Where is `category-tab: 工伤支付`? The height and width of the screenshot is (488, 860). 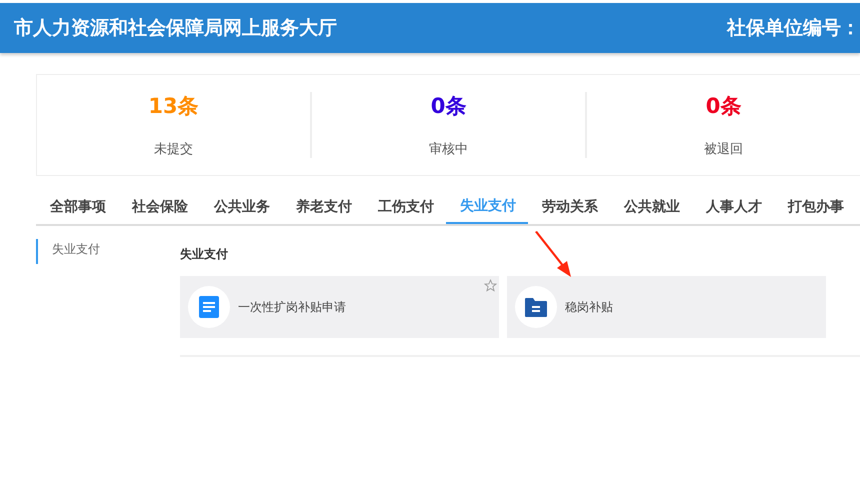
category-tab: 工伤支付 is located at coordinates (405, 207).